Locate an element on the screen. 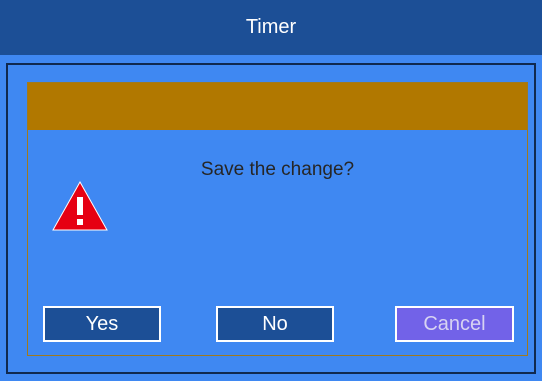 The height and width of the screenshot is (381, 542). cancel-button: Cancel is located at coordinates (454, 324).